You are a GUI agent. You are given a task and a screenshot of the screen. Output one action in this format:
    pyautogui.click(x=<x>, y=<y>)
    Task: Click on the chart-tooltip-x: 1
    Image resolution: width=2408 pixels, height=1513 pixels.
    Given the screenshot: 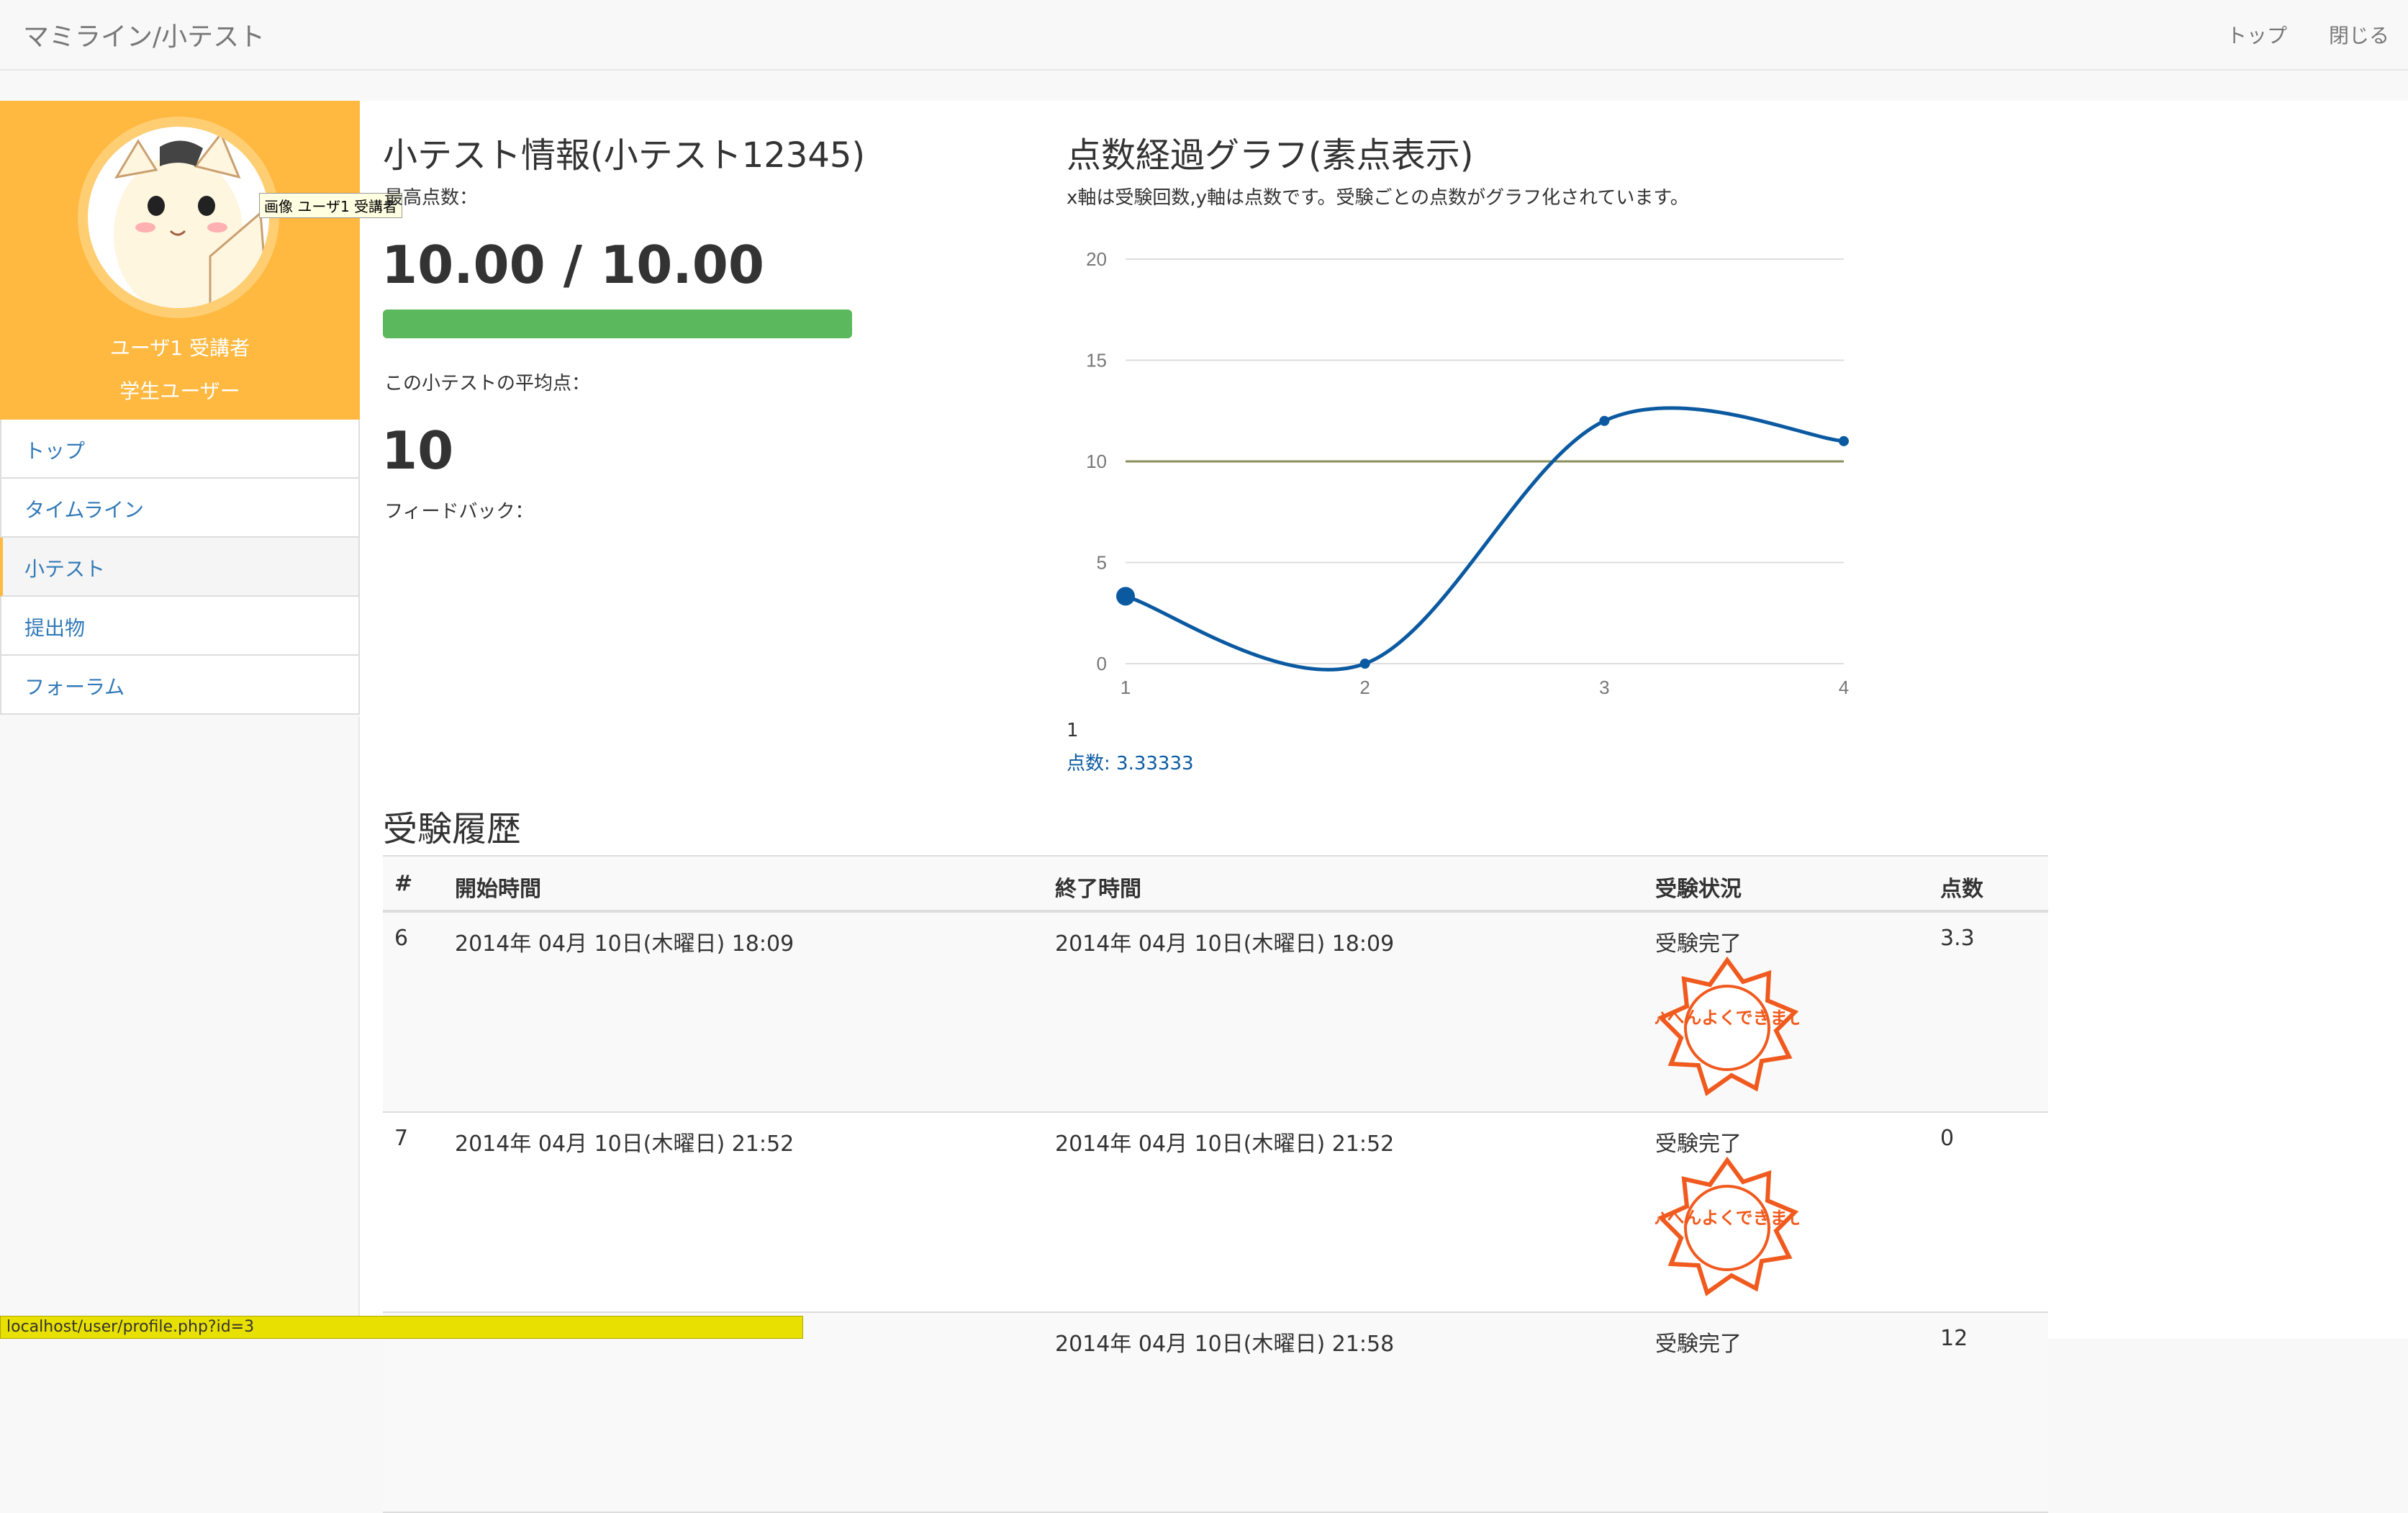 What is the action you would take?
    pyautogui.click(x=1073, y=730)
    